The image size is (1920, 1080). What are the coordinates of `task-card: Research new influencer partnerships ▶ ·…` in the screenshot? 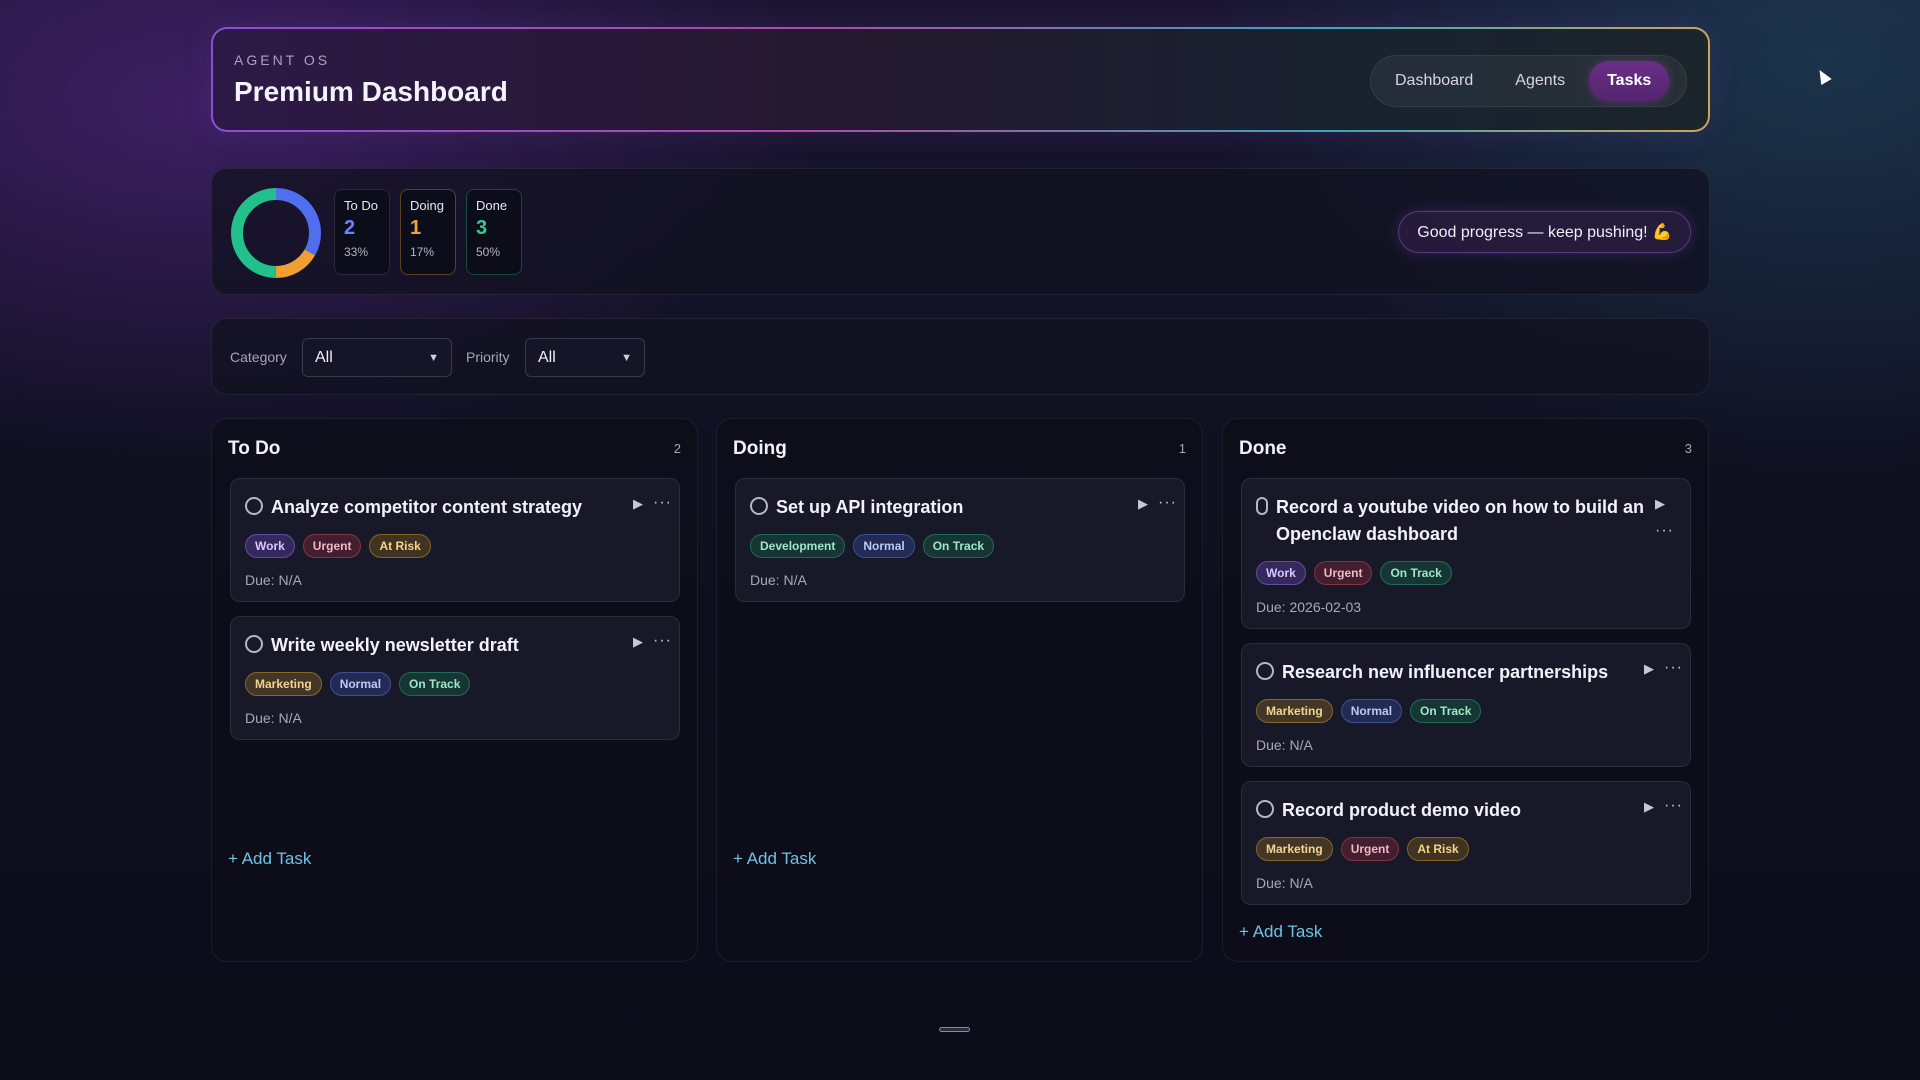 It's located at (1466, 705).